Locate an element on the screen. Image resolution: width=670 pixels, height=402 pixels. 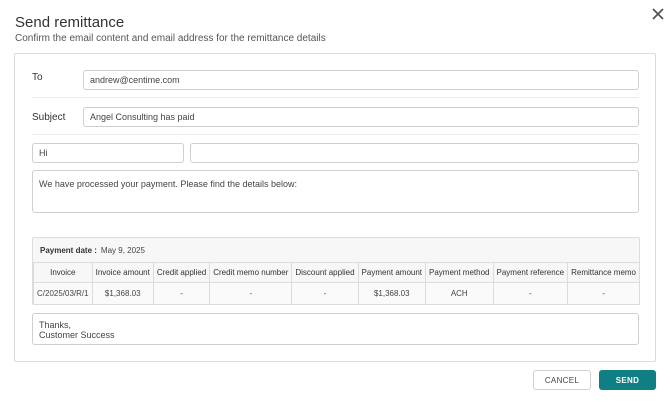
cancel-button: CANCEL is located at coordinates (562, 380).